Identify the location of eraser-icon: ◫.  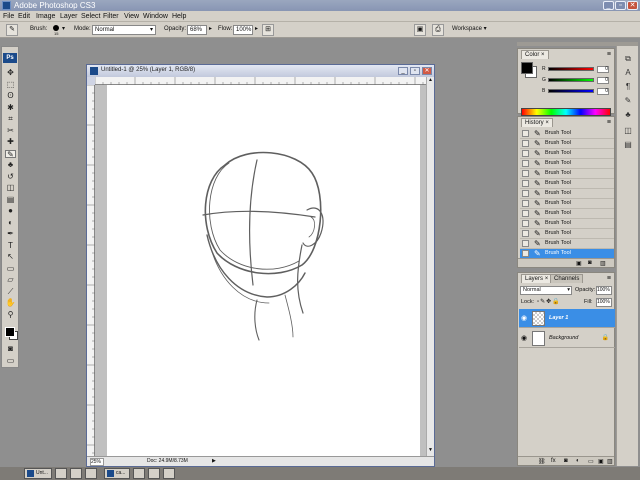
(10, 188).